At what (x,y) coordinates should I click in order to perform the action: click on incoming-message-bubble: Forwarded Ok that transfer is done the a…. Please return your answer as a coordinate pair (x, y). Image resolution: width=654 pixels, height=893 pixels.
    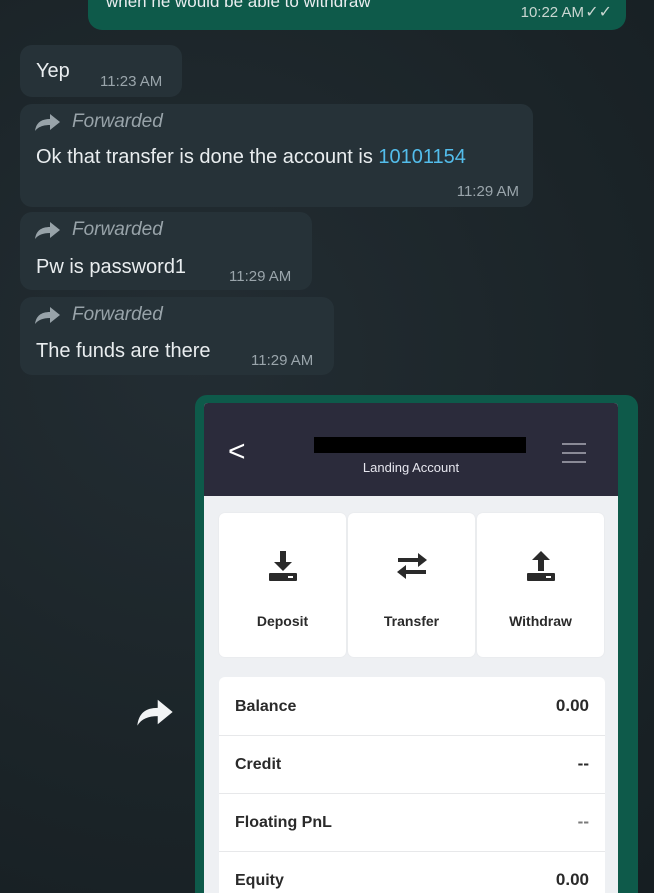
    Looking at the image, I should click on (276, 155).